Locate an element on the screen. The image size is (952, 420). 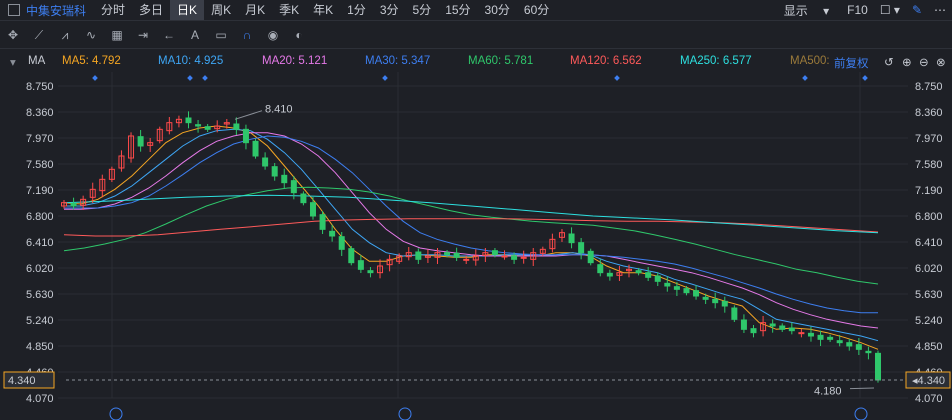
y-tick-right: 4.850 is located at coordinates (929, 347).